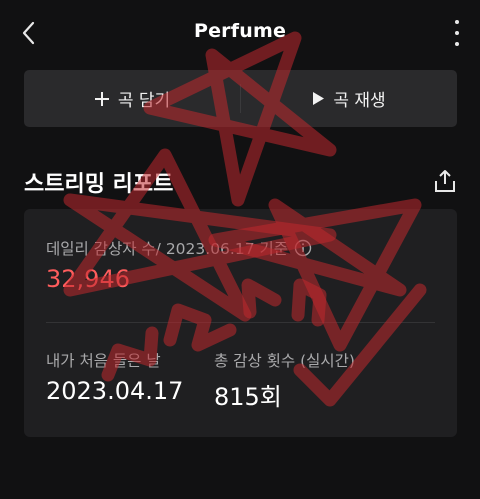  I want to click on add-to-playlist-button: 곡 담기, so click(132, 98).